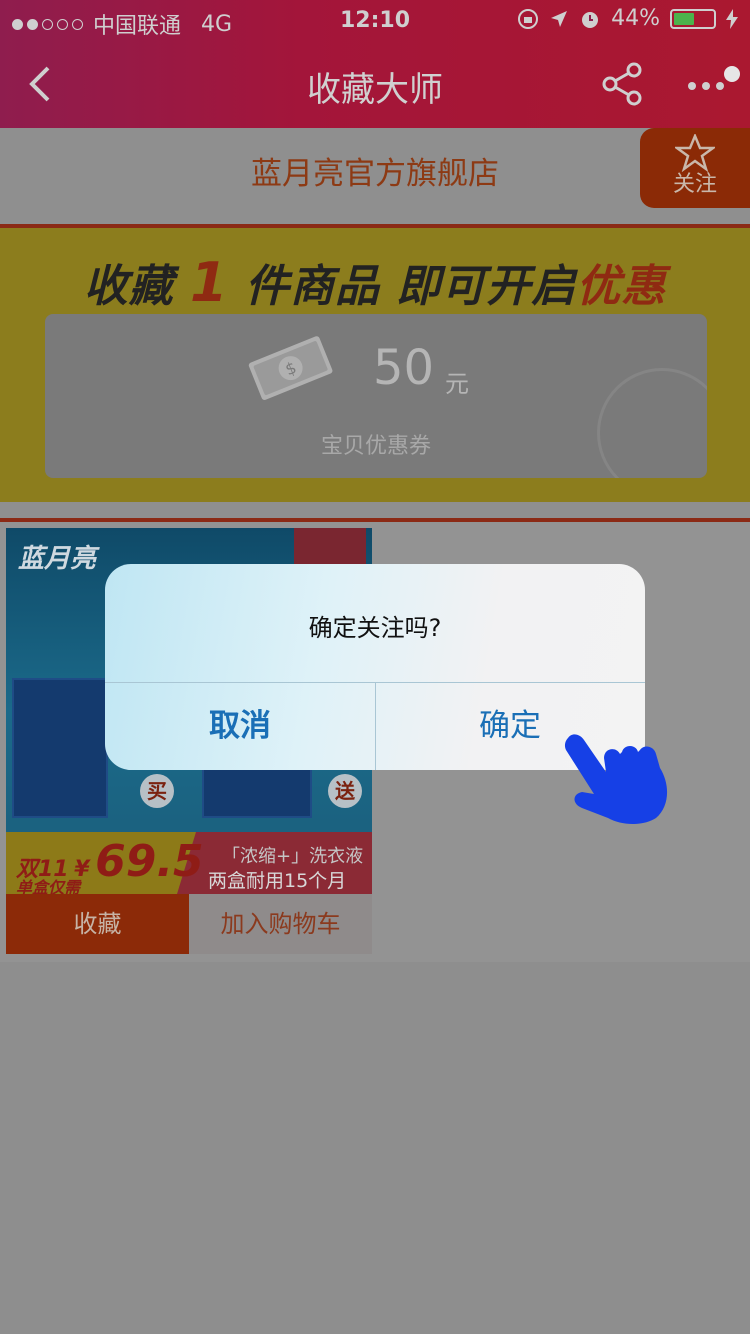  What do you see at coordinates (616, 779) in the screenshot?
I see `hand-pointer-icon` at bounding box center [616, 779].